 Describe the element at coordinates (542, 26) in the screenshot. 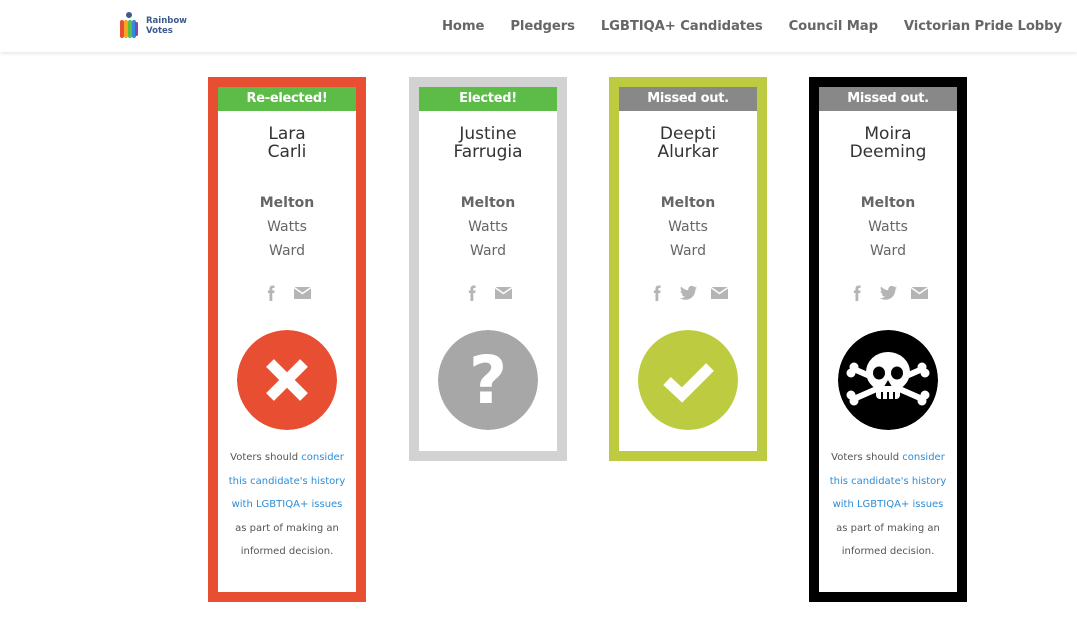

I see `nav-pledgers: Pledgers` at that location.